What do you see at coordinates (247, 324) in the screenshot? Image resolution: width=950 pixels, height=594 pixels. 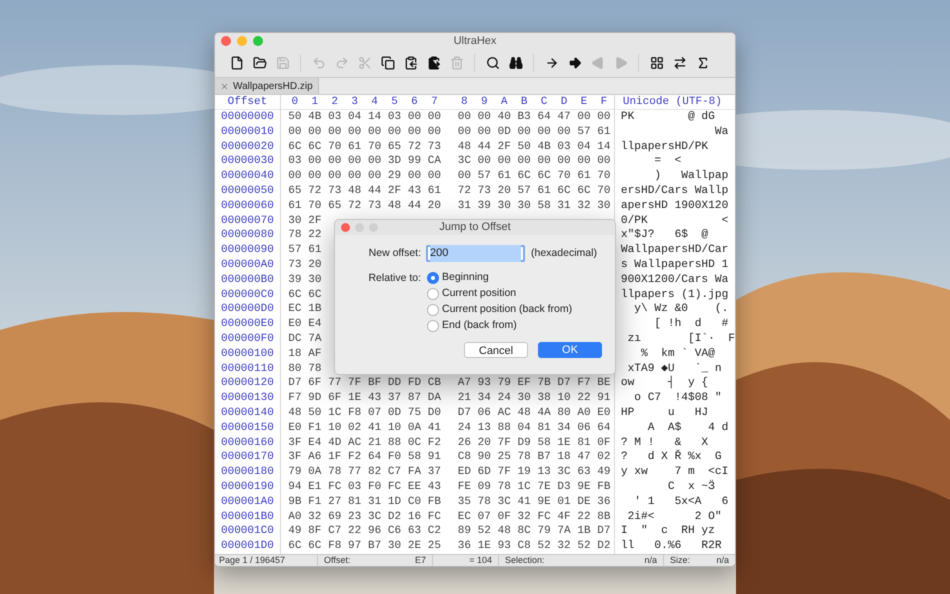 I see `offset-cell-text: 000000E0` at bounding box center [247, 324].